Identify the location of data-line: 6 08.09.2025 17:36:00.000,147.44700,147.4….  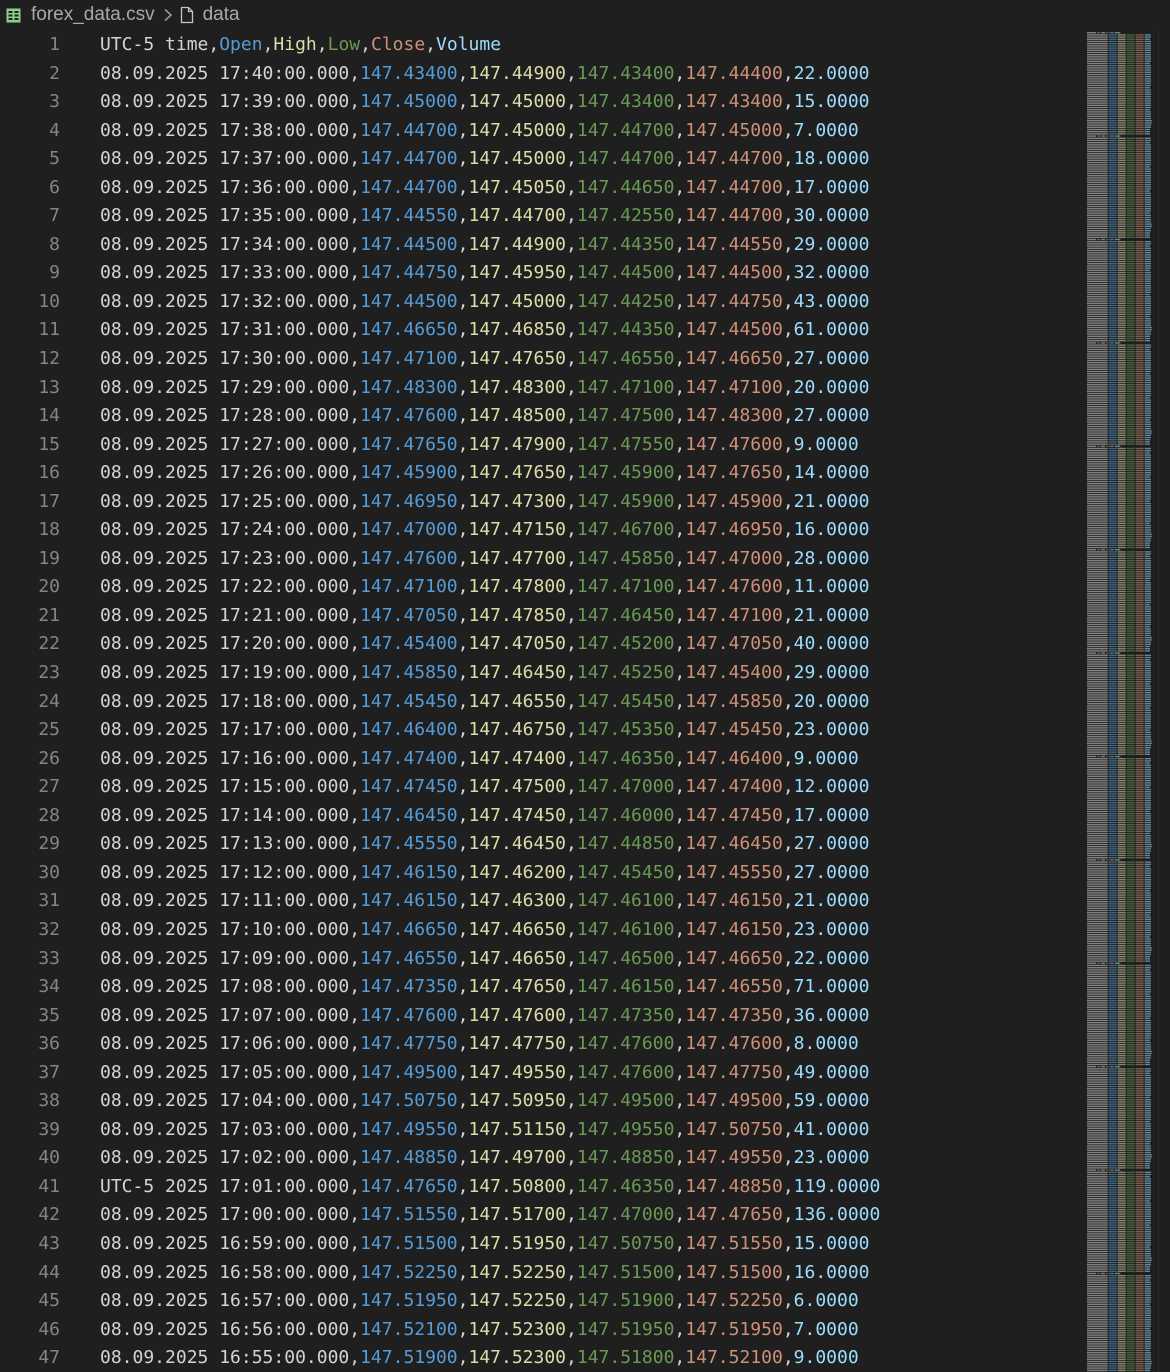
(542, 188).